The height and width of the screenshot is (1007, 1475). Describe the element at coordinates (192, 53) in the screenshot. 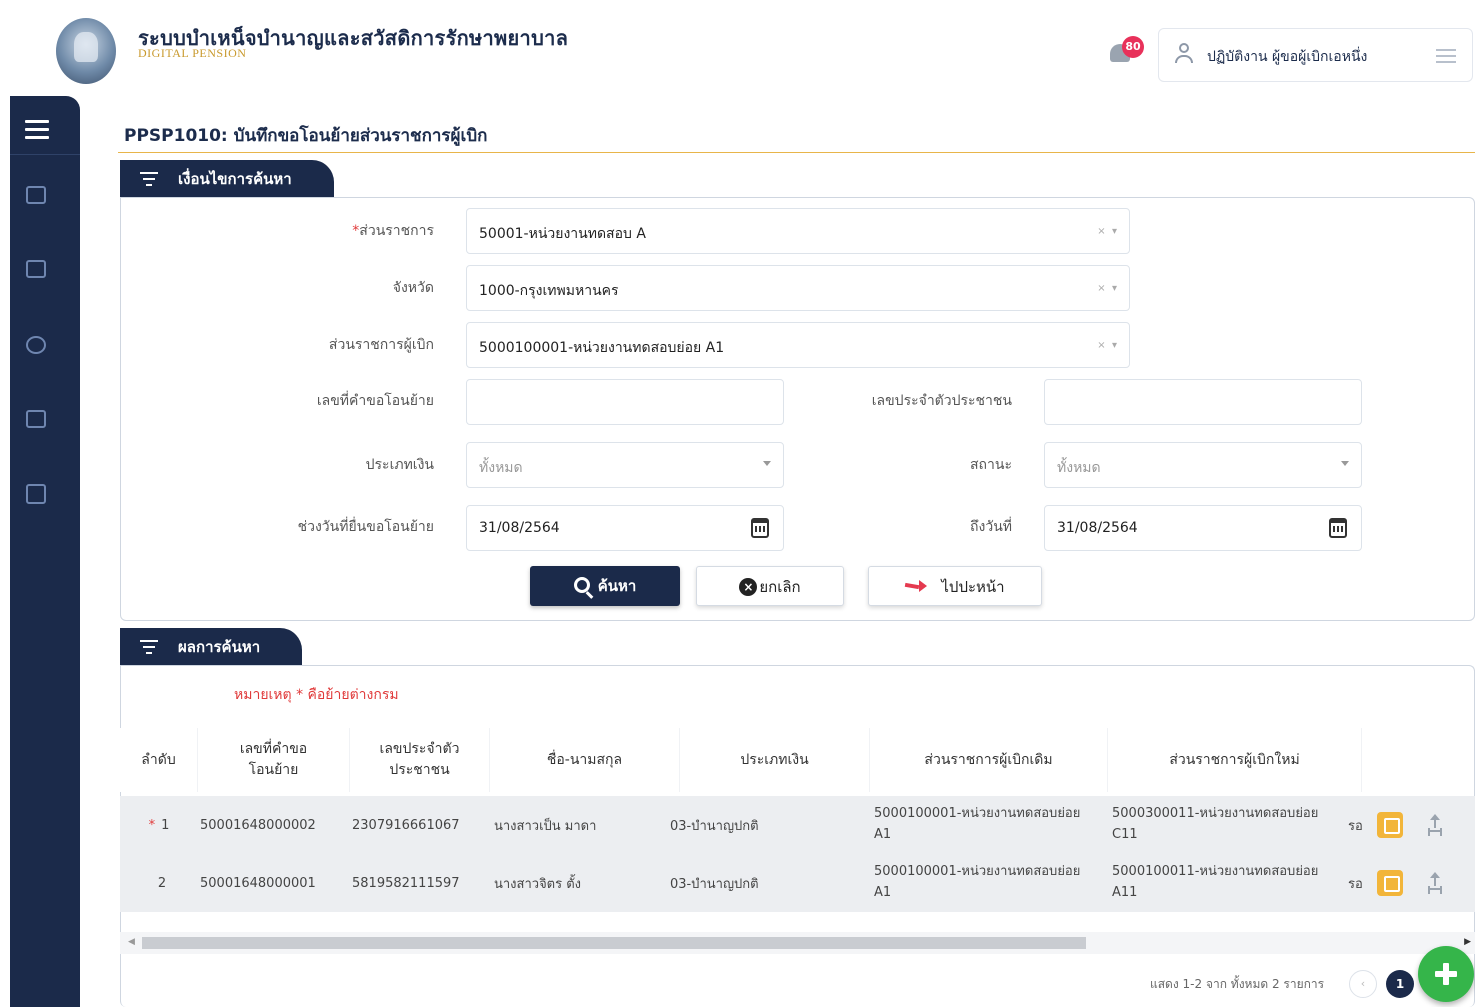

I see `app-subtitle: DIGITAL PENSION` at that location.